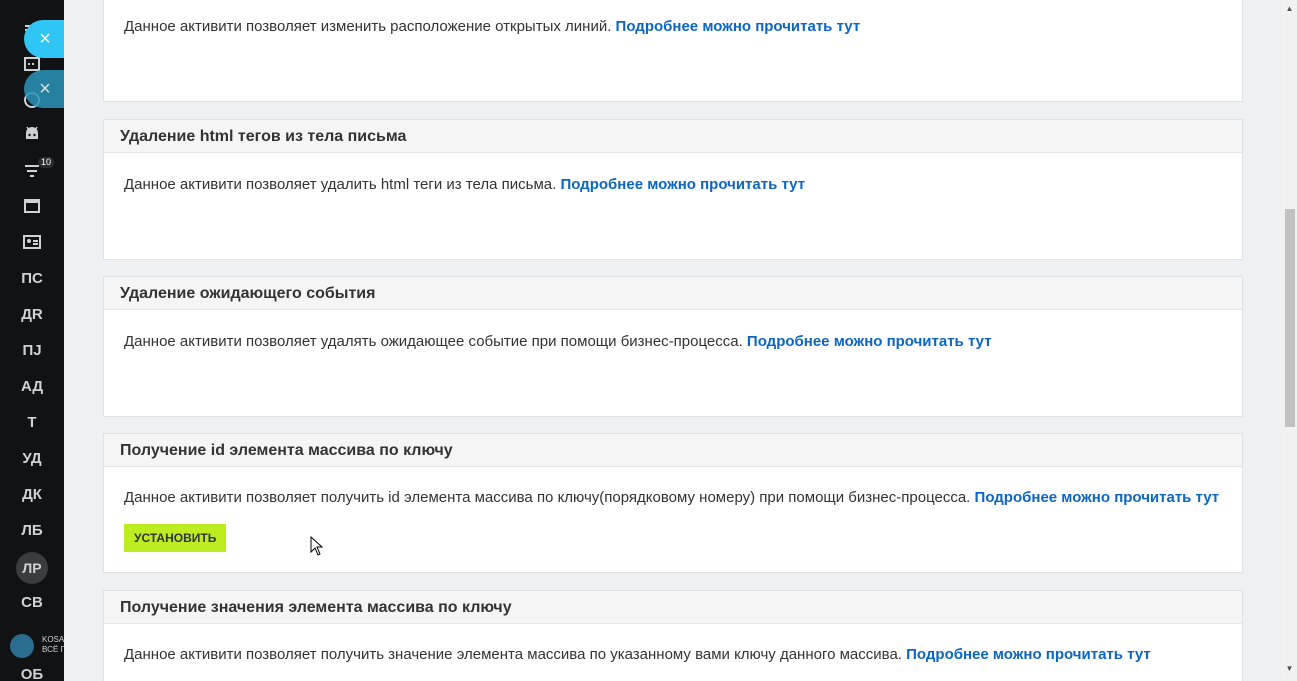 The image size is (1297, 681). What do you see at coordinates (32, 603) in the screenshot?
I see `sidebar-item: СВ` at bounding box center [32, 603].